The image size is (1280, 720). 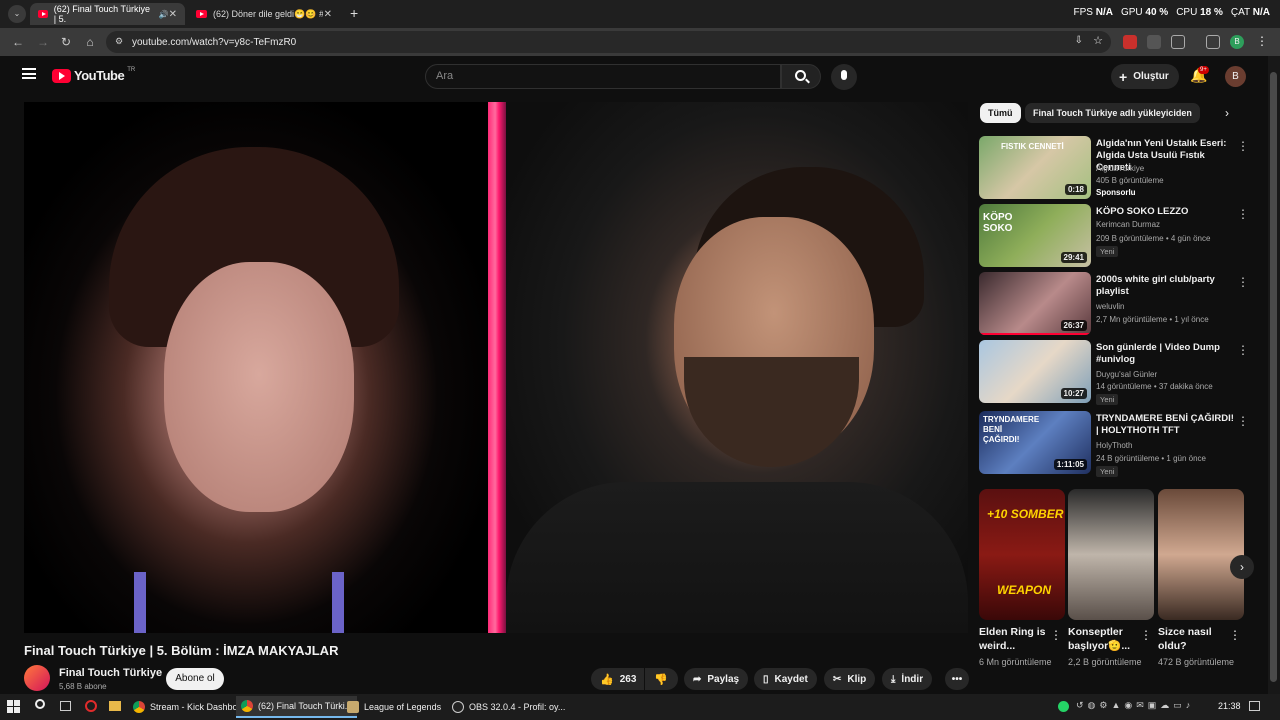 What do you see at coordinates (1178, 42) in the screenshot?
I see `puzzle-extensions-icon` at bounding box center [1178, 42].